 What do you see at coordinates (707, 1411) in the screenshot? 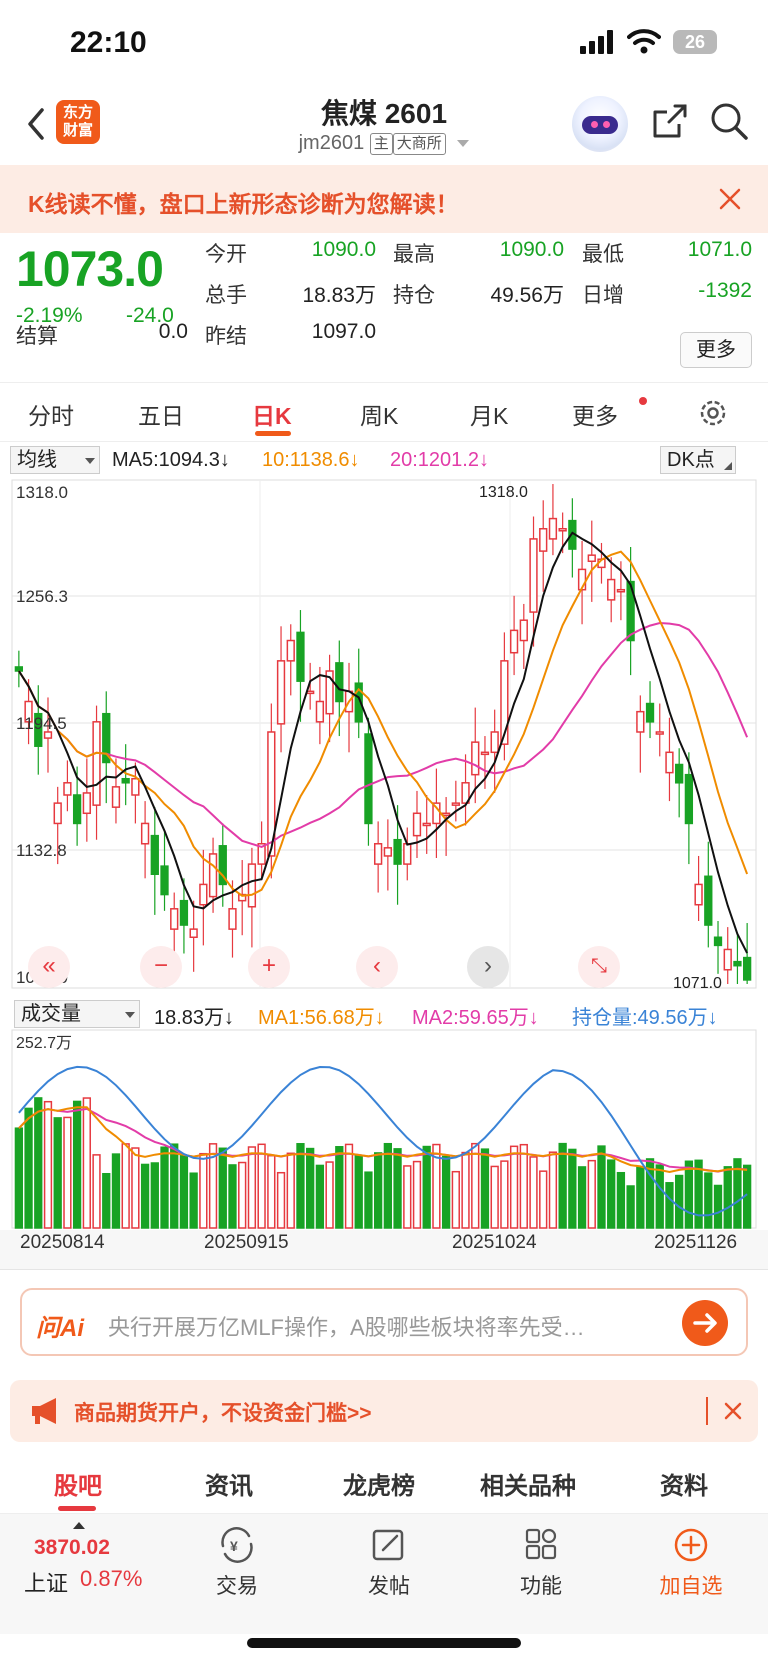
I see `ad-divider` at bounding box center [707, 1411].